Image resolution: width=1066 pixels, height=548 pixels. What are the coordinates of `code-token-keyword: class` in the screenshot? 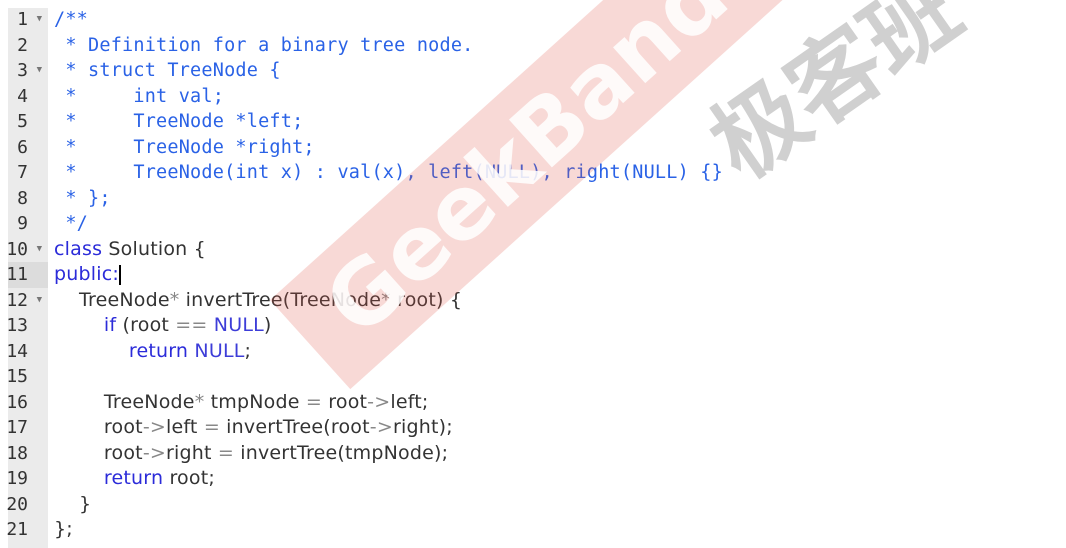 It's located at (78, 248).